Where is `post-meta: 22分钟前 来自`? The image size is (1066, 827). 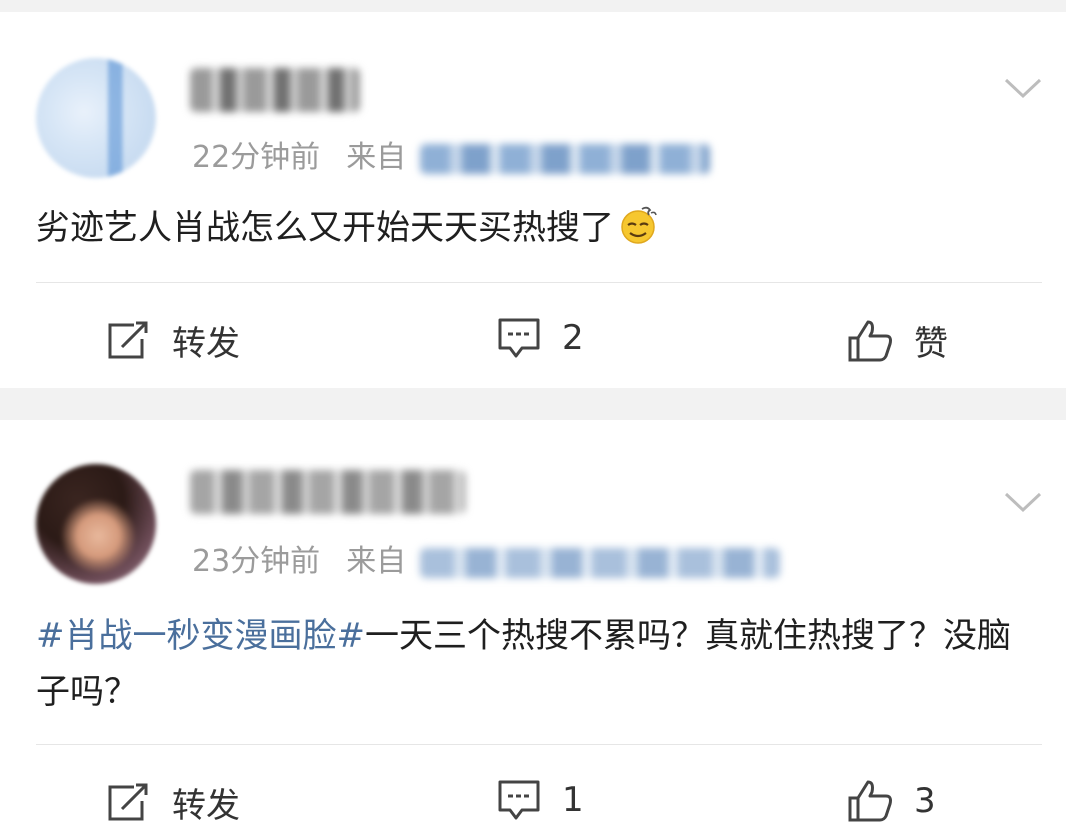 post-meta: 22分钟前 来自 is located at coordinates (451, 154).